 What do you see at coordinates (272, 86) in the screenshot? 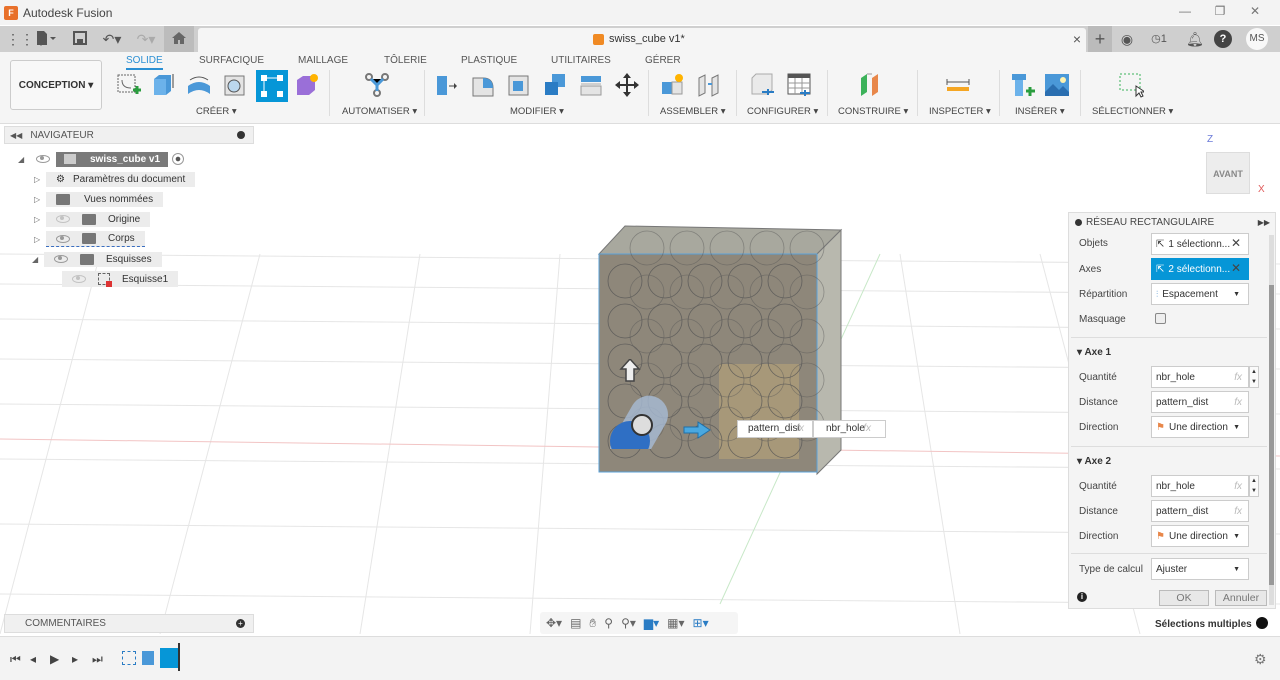
I see `rectangular-pattern-icon` at bounding box center [272, 86].